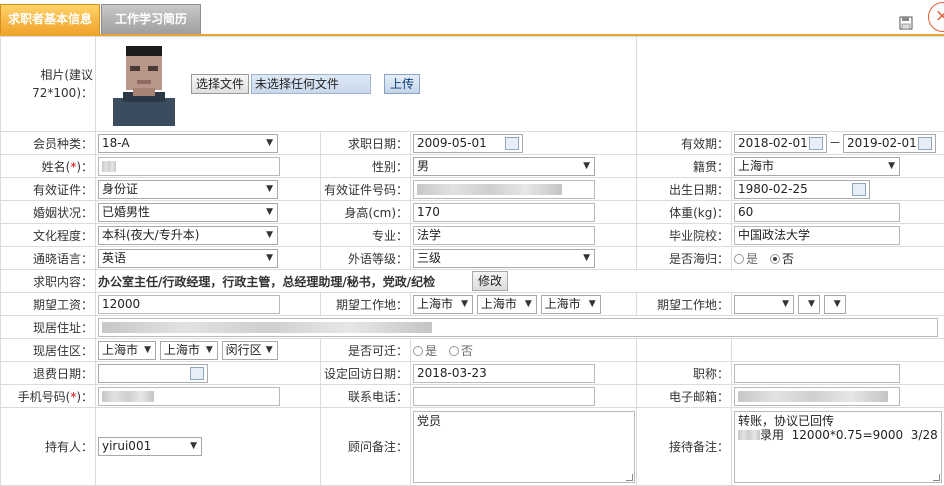 The height and width of the screenshot is (486, 944). I want to click on native-place-select: 上海市 ▼, so click(817, 166).